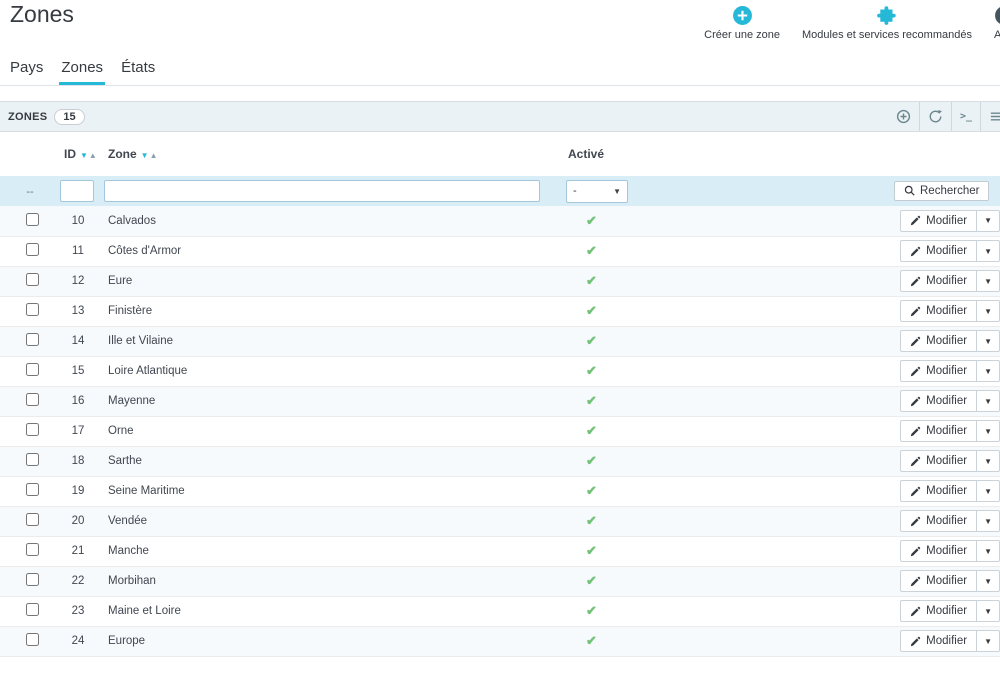 Image resolution: width=1000 pixels, height=690 pixels. What do you see at coordinates (330, 341) in the screenshot?
I see `row-zone-name: Ille et Vilaine` at bounding box center [330, 341].